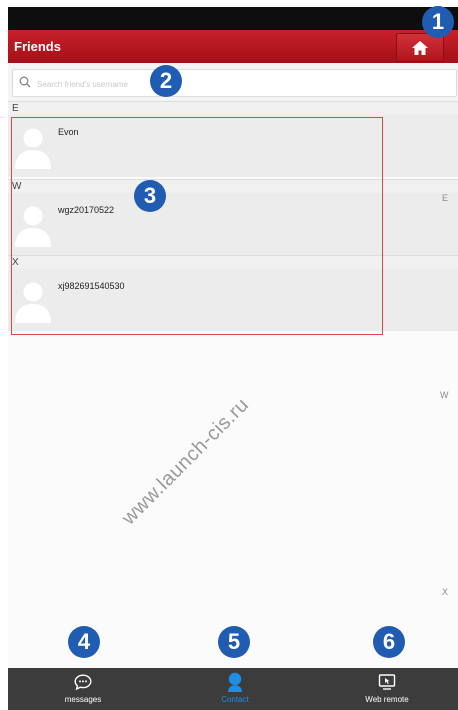 The image size is (458, 710). Describe the element at coordinates (420, 47) in the screenshot. I see `home-icon` at that location.